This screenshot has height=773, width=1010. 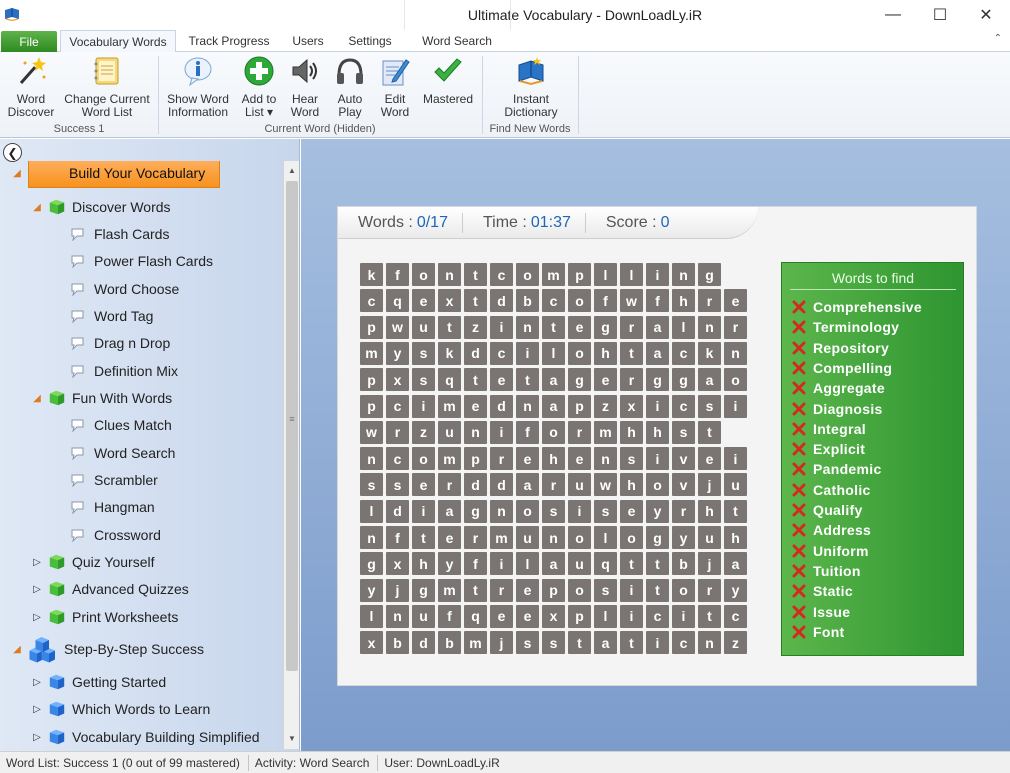 What do you see at coordinates (17, 649) in the screenshot?
I see `expanded-arrow-icon: ◢` at bounding box center [17, 649].